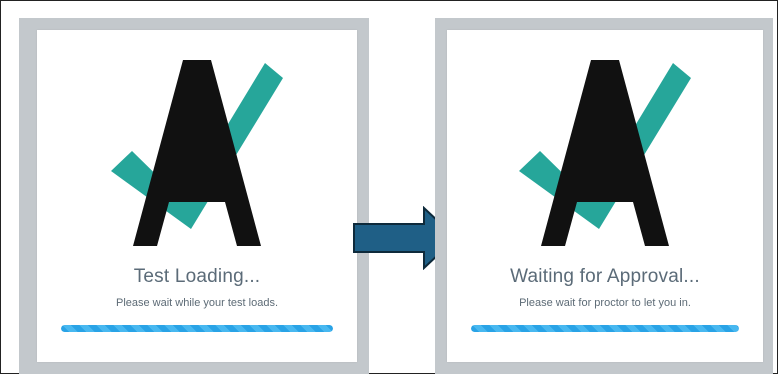 Image resolution: width=778 pixels, height=374 pixels. What do you see at coordinates (197, 303) in the screenshot?
I see `status-message: Please wait while your test loads.` at bounding box center [197, 303].